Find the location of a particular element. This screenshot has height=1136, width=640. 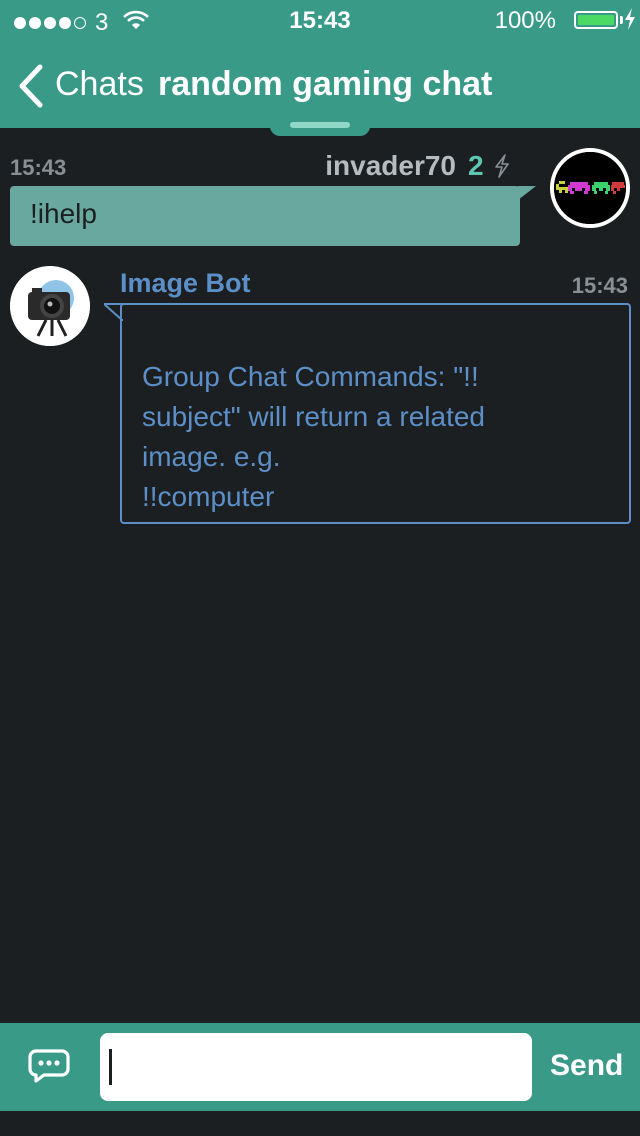

back-chevron-icon is located at coordinates (30, 88).